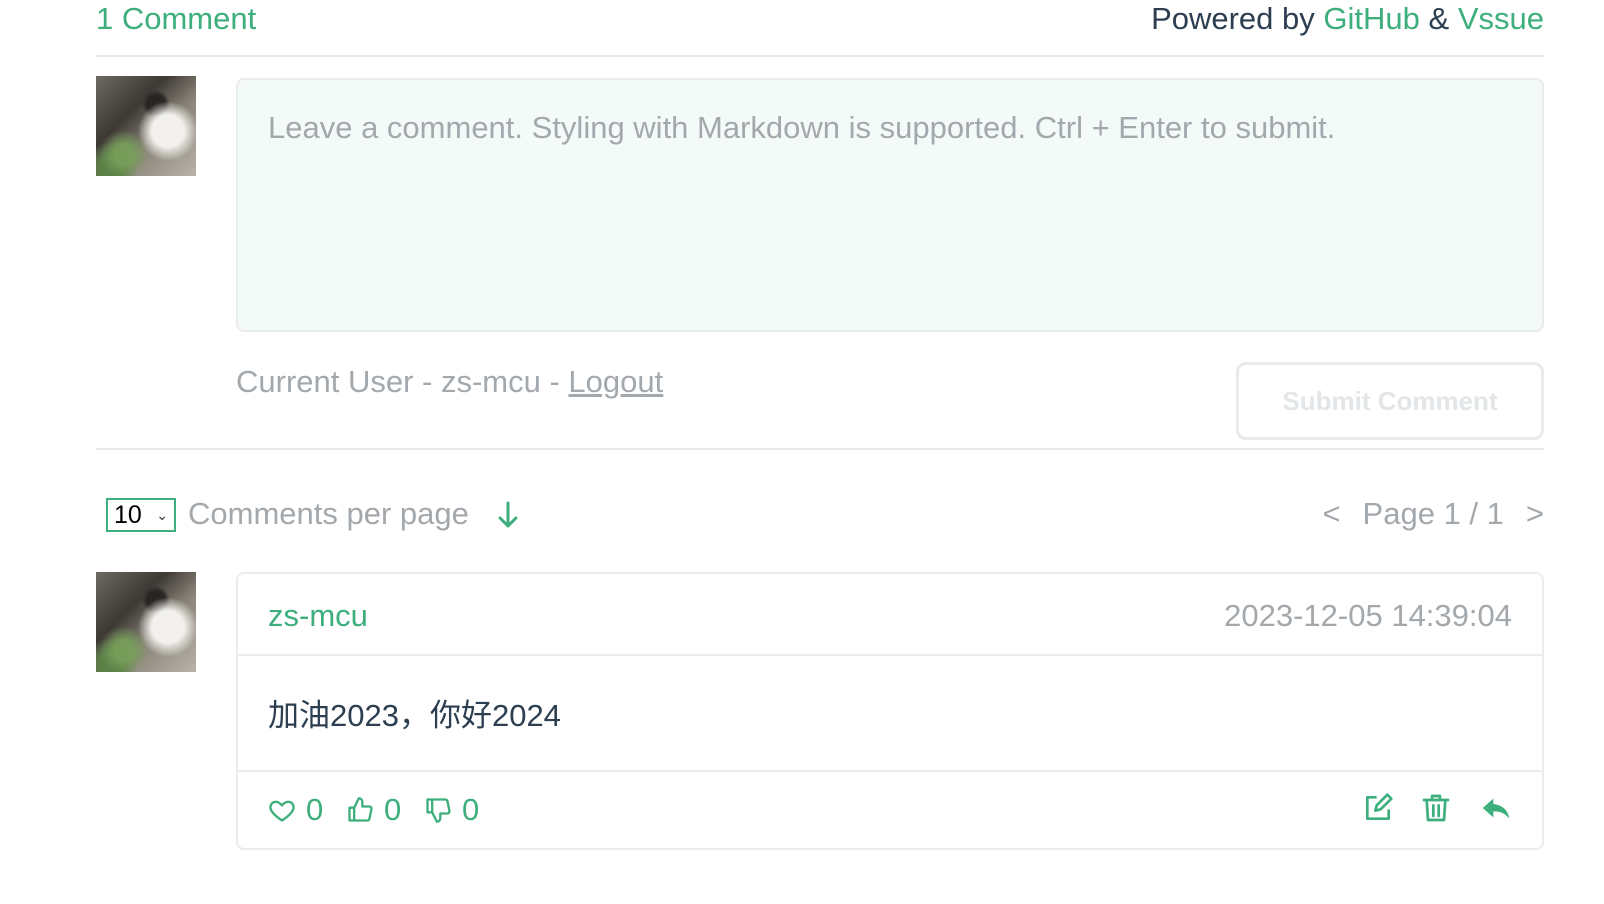  I want to click on comment-author-avatar, so click(146, 622).